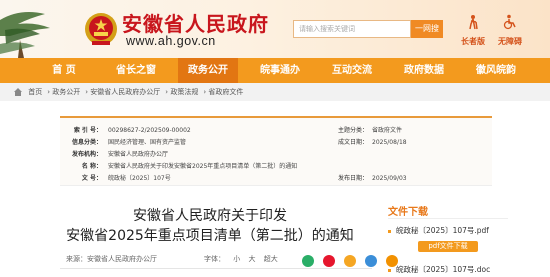  What do you see at coordinates (189, 166) in the screenshot?
I see `info-name: 名 称： 安徽省人民政府关于印发安徽省2025年重点项目清单（第二批）的通知` at bounding box center [189, 166].